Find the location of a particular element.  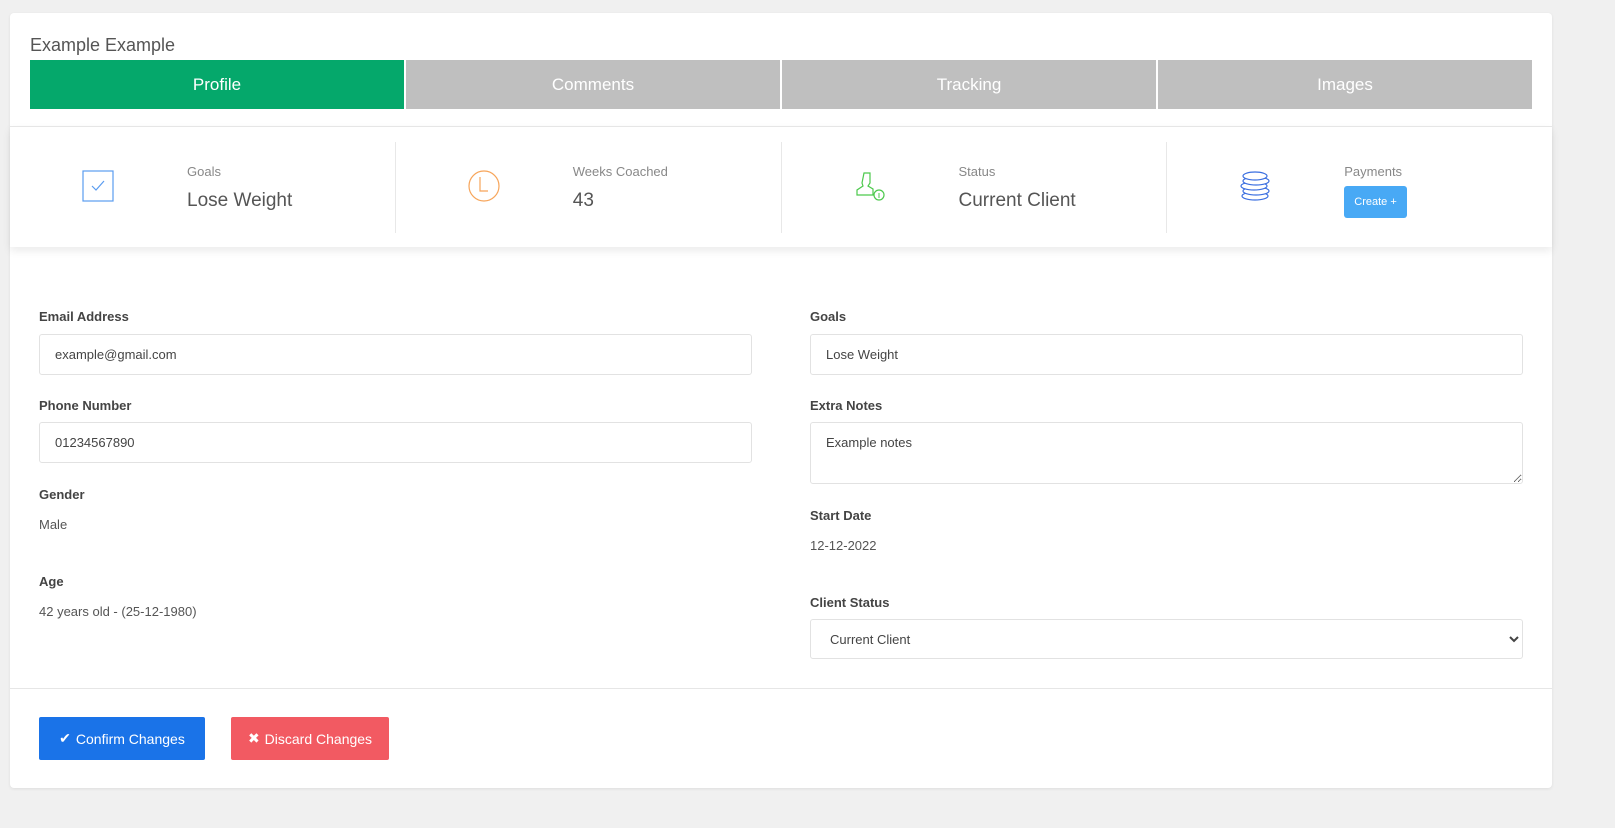

discard-changes-button: ✖ Discard Changes is located at coordinates (310, 738).